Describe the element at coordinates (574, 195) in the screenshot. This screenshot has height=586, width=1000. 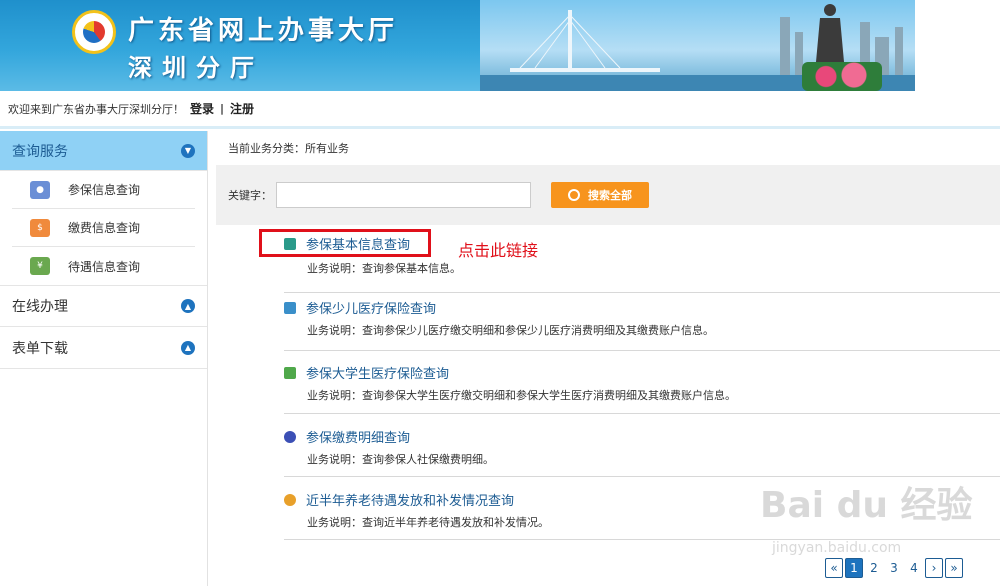
I see `search-icon` at that location.